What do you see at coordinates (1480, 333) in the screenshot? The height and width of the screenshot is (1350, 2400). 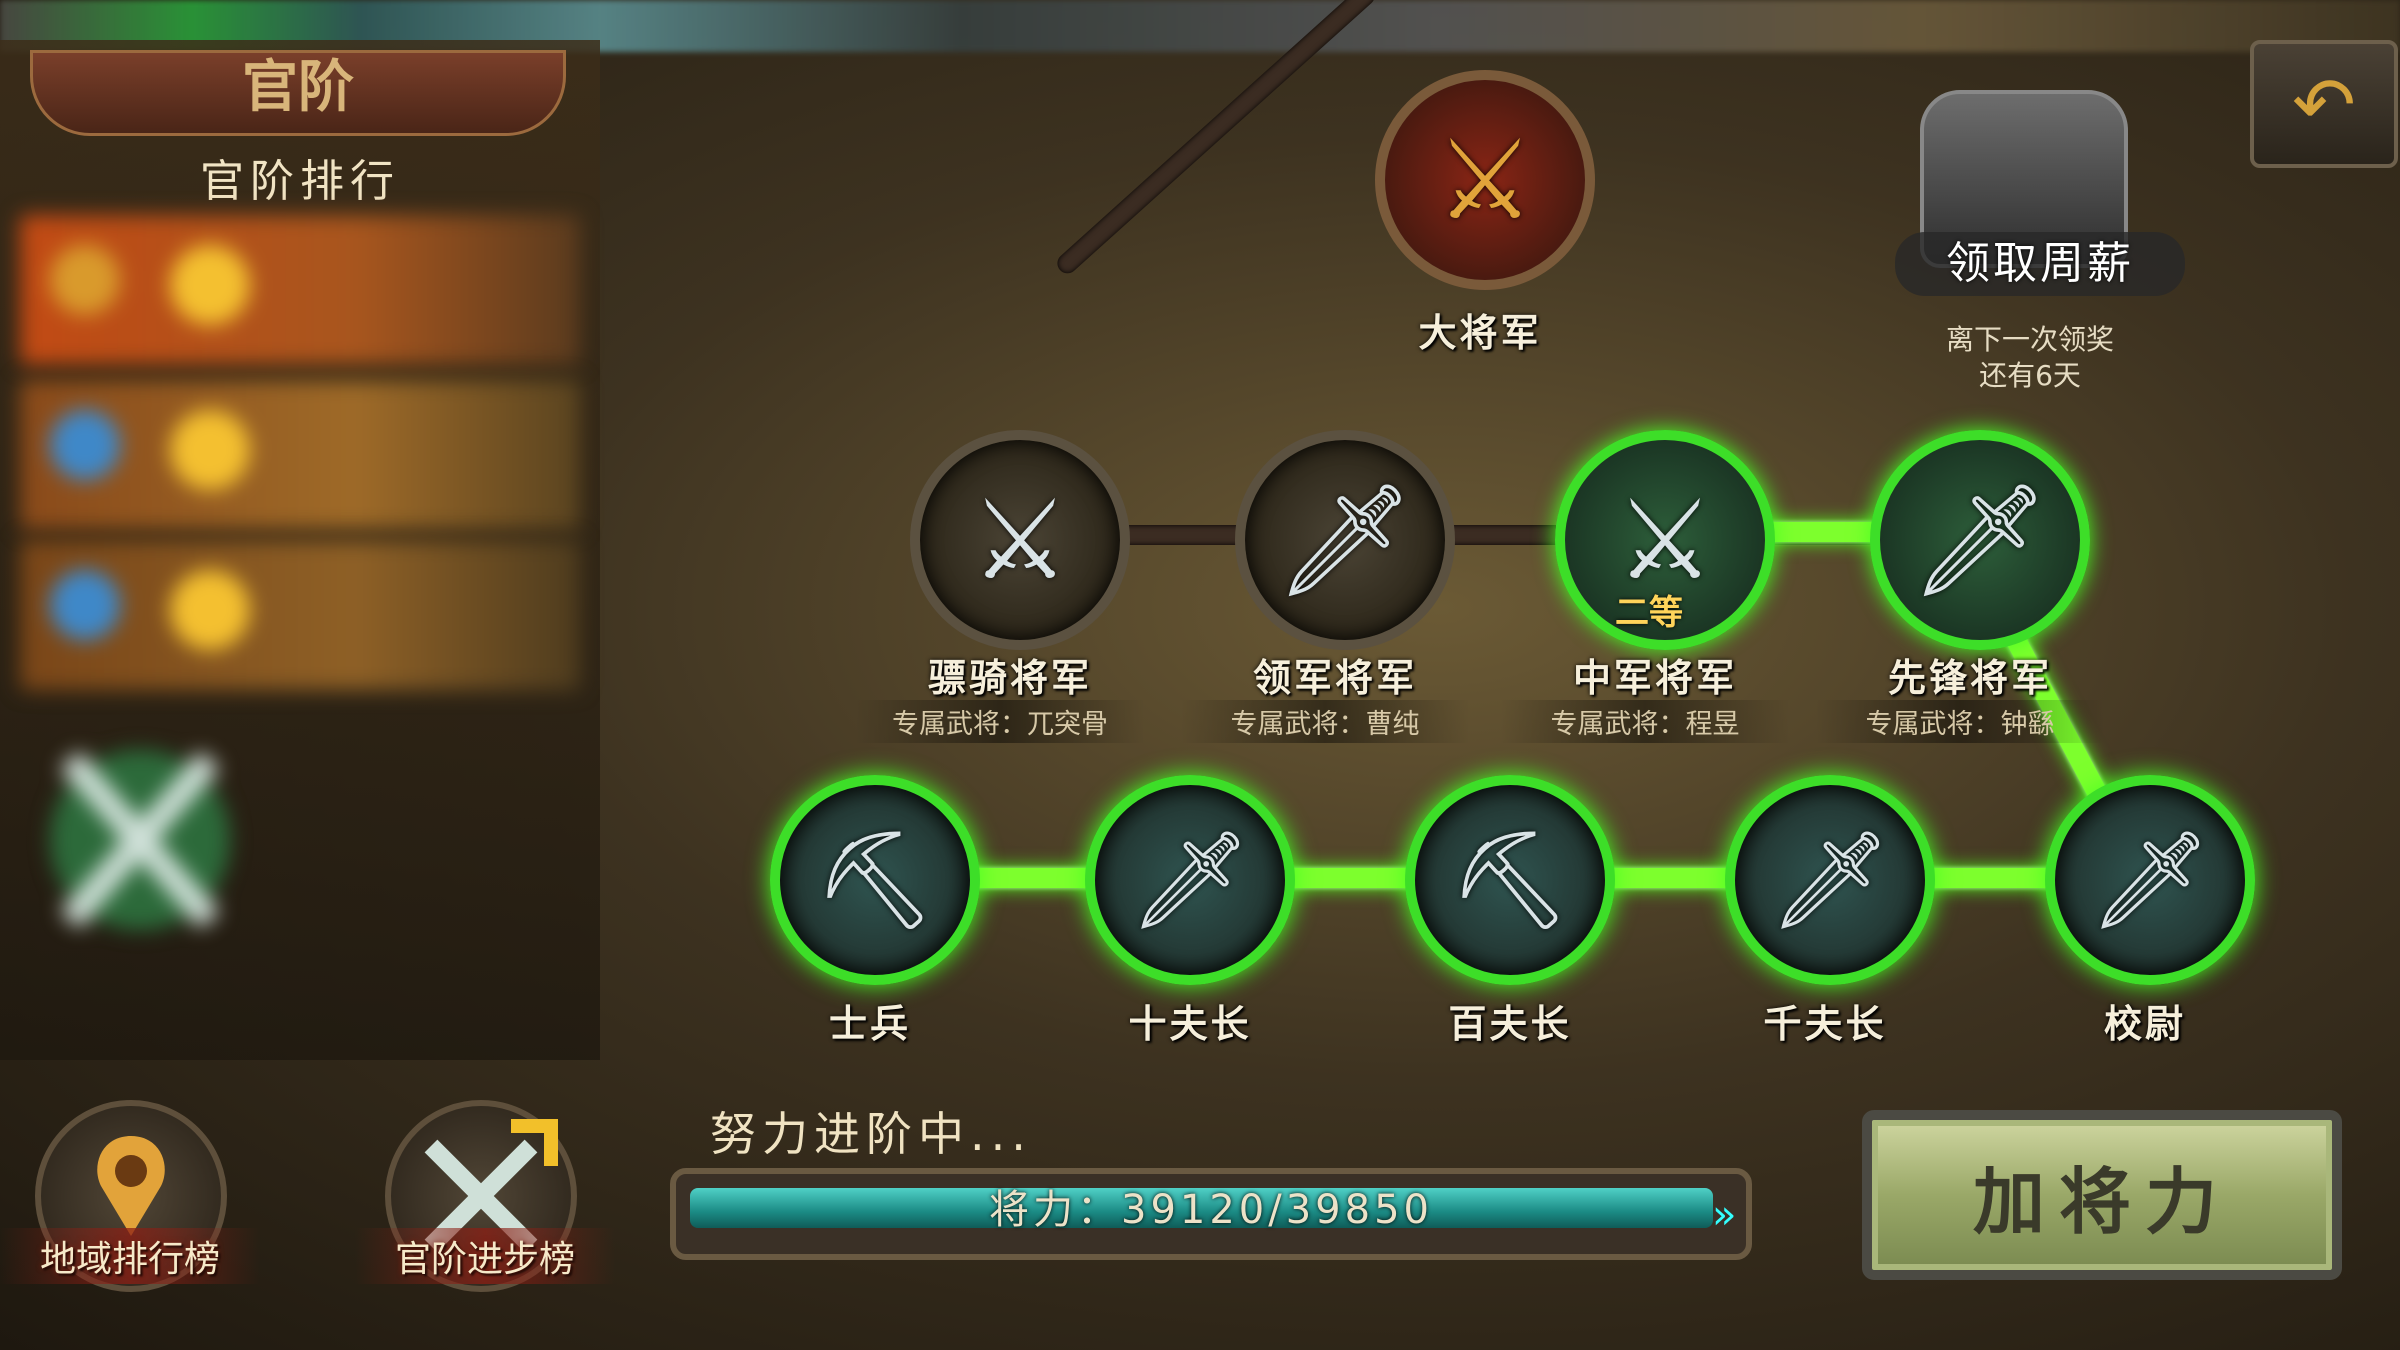 I see `rank-label-top: 大将军` at bounding box center [1480, 333].